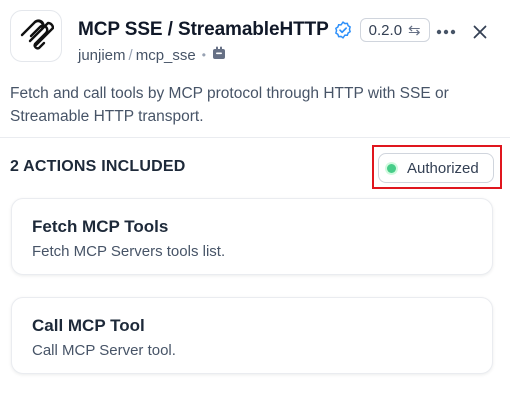  Describe the element at coordinates (165, 55) in the screenshot. I see `package-name: mcp_sse` at that location.